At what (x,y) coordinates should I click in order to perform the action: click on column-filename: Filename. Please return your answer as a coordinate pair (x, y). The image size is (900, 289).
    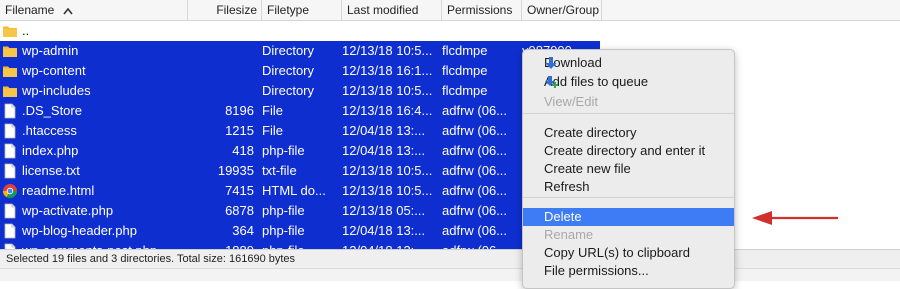
    Looking at the image, I should click on (94, 10).